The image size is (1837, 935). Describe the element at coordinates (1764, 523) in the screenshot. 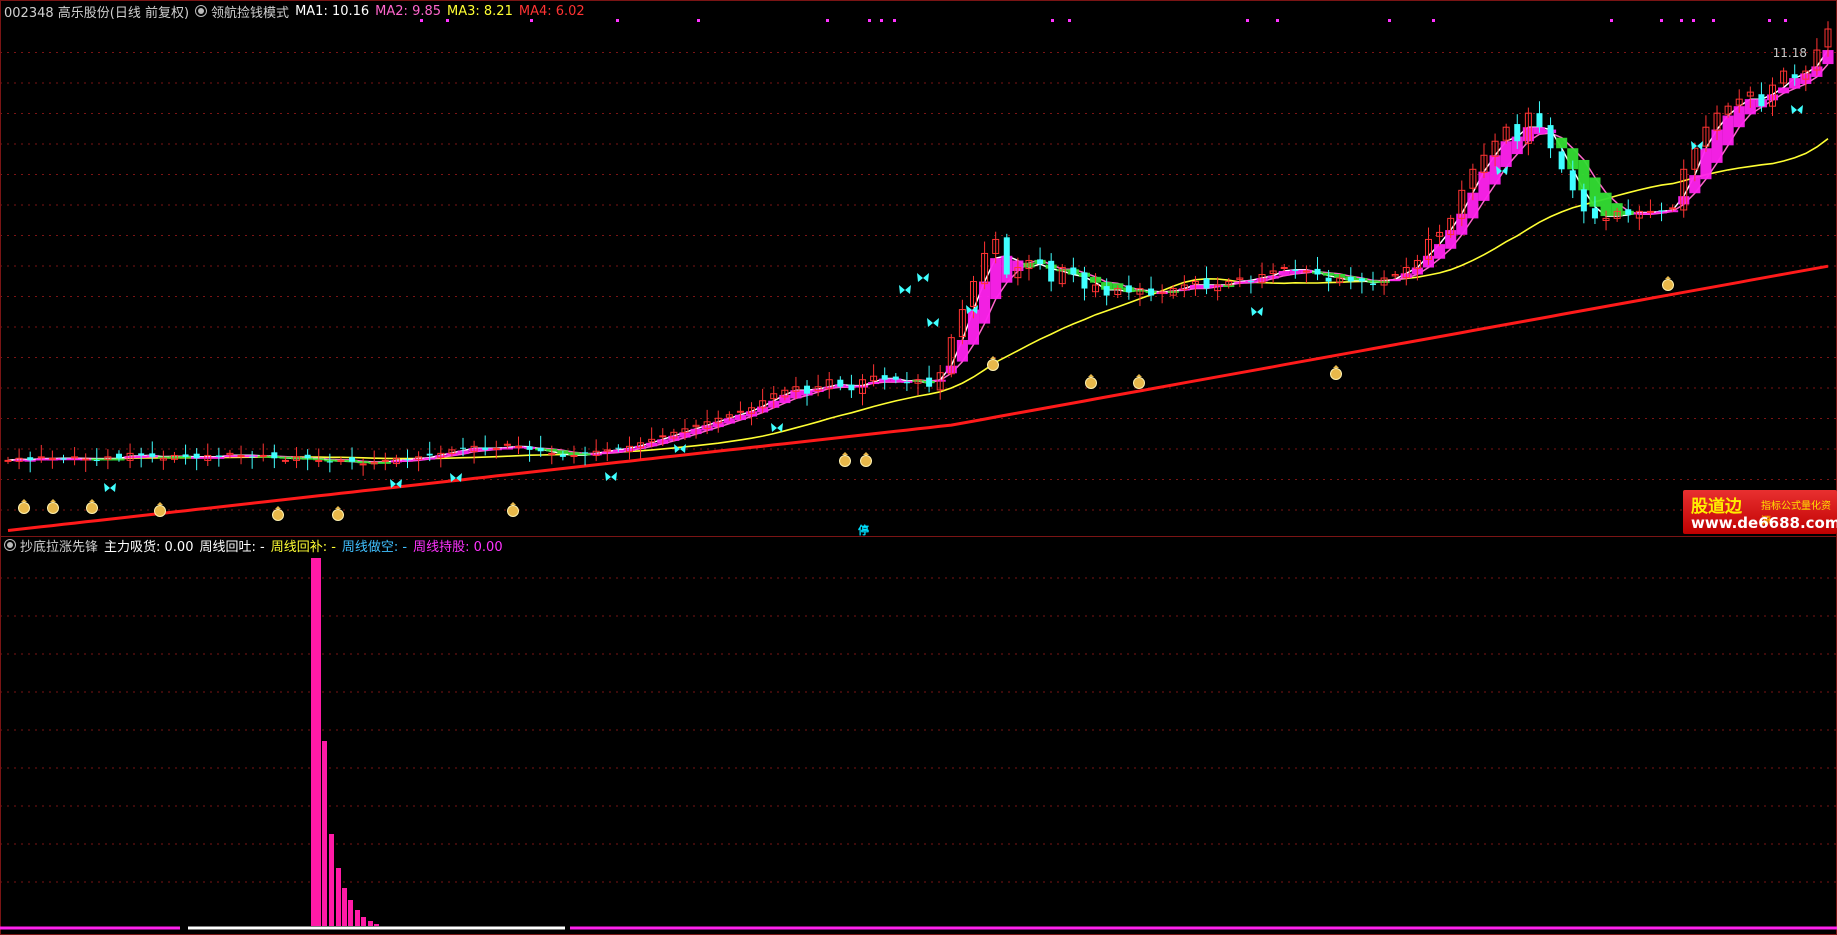

I see `logo-url: www.de6688.com` at that location.